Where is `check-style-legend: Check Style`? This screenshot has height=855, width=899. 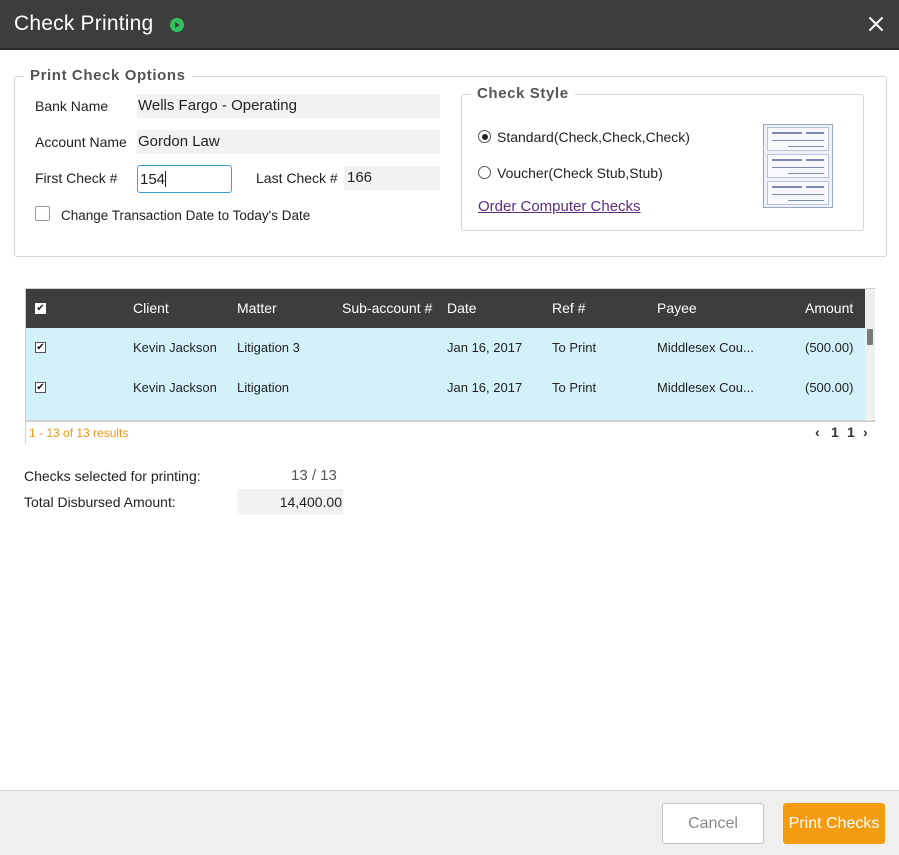
check-style-legend: Check Style is located at coordinates (523, 93).